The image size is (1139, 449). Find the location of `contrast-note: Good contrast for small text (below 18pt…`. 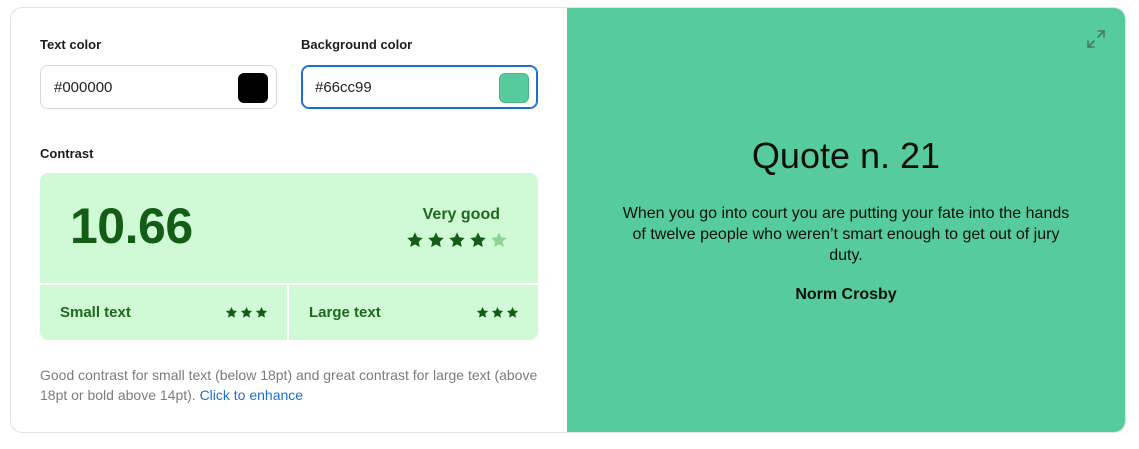

contrast-note: Good contrast for small text (below 18pt… is located at coordinates (290, 385).